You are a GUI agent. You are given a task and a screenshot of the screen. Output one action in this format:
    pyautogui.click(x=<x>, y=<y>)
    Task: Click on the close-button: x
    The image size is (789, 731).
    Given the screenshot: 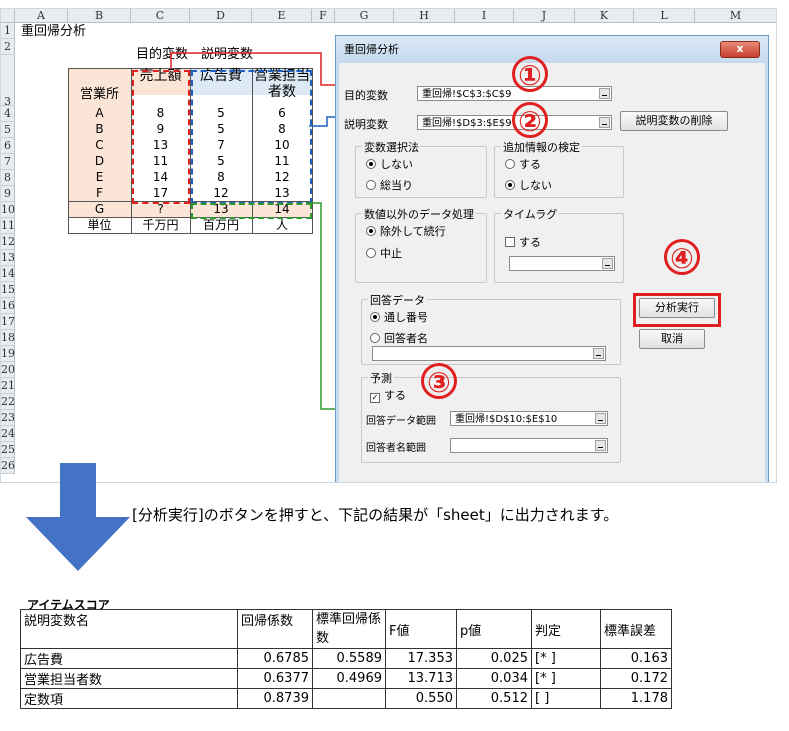 What is the action you would take?
    pyautogui.click(x=740, y=49)
    